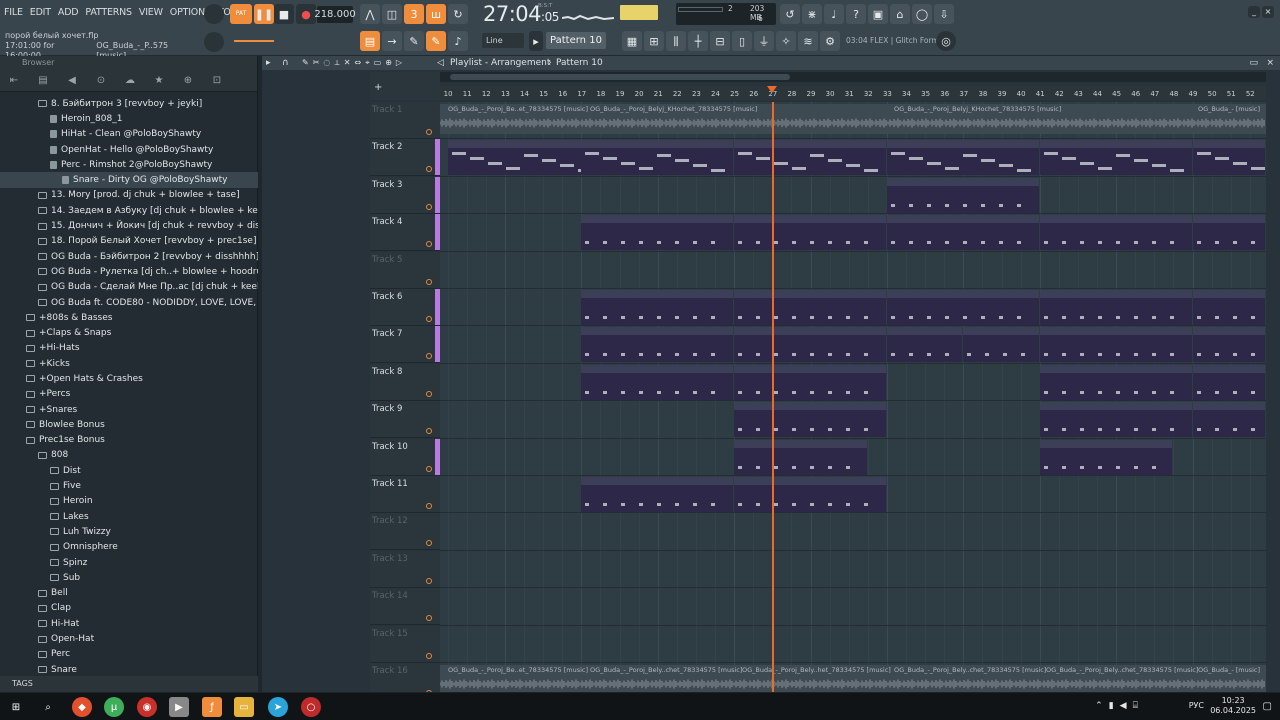 The image size is (1280, 720). I want to click on countdown-icon: 3, so click(414, 14).